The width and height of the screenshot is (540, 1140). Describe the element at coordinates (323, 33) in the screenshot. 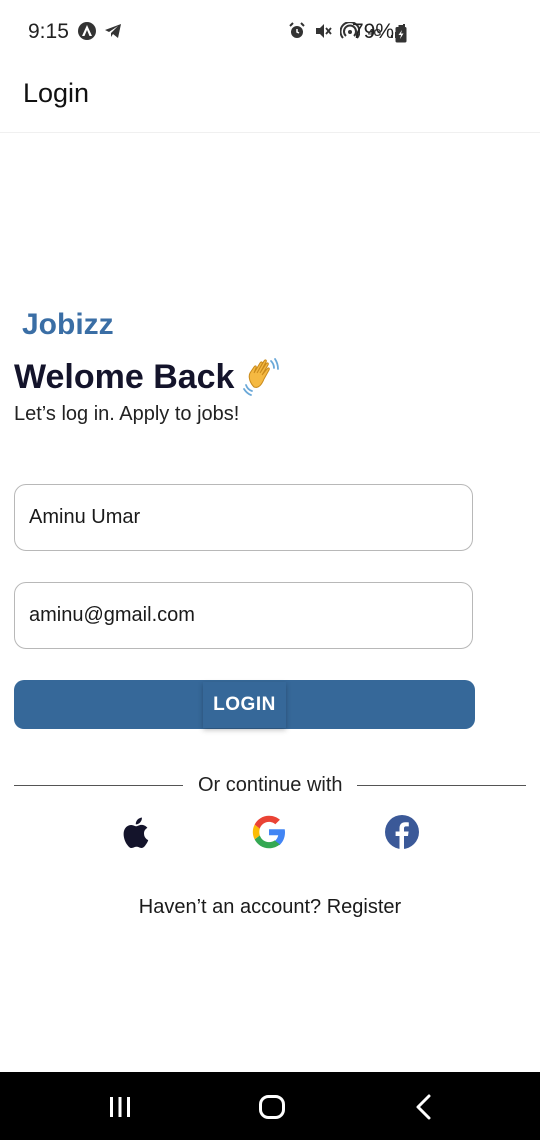

I see `mute-icon` at that location.